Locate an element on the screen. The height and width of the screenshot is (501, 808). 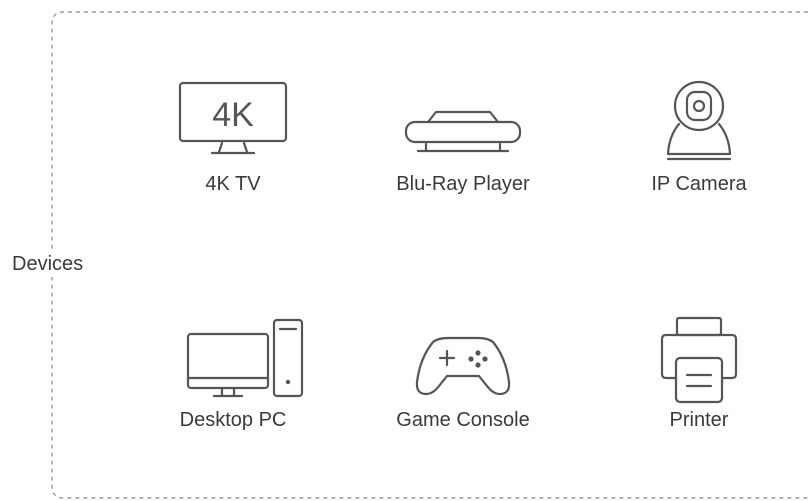
ip-camera-icon is located at coordinates (699, 120).